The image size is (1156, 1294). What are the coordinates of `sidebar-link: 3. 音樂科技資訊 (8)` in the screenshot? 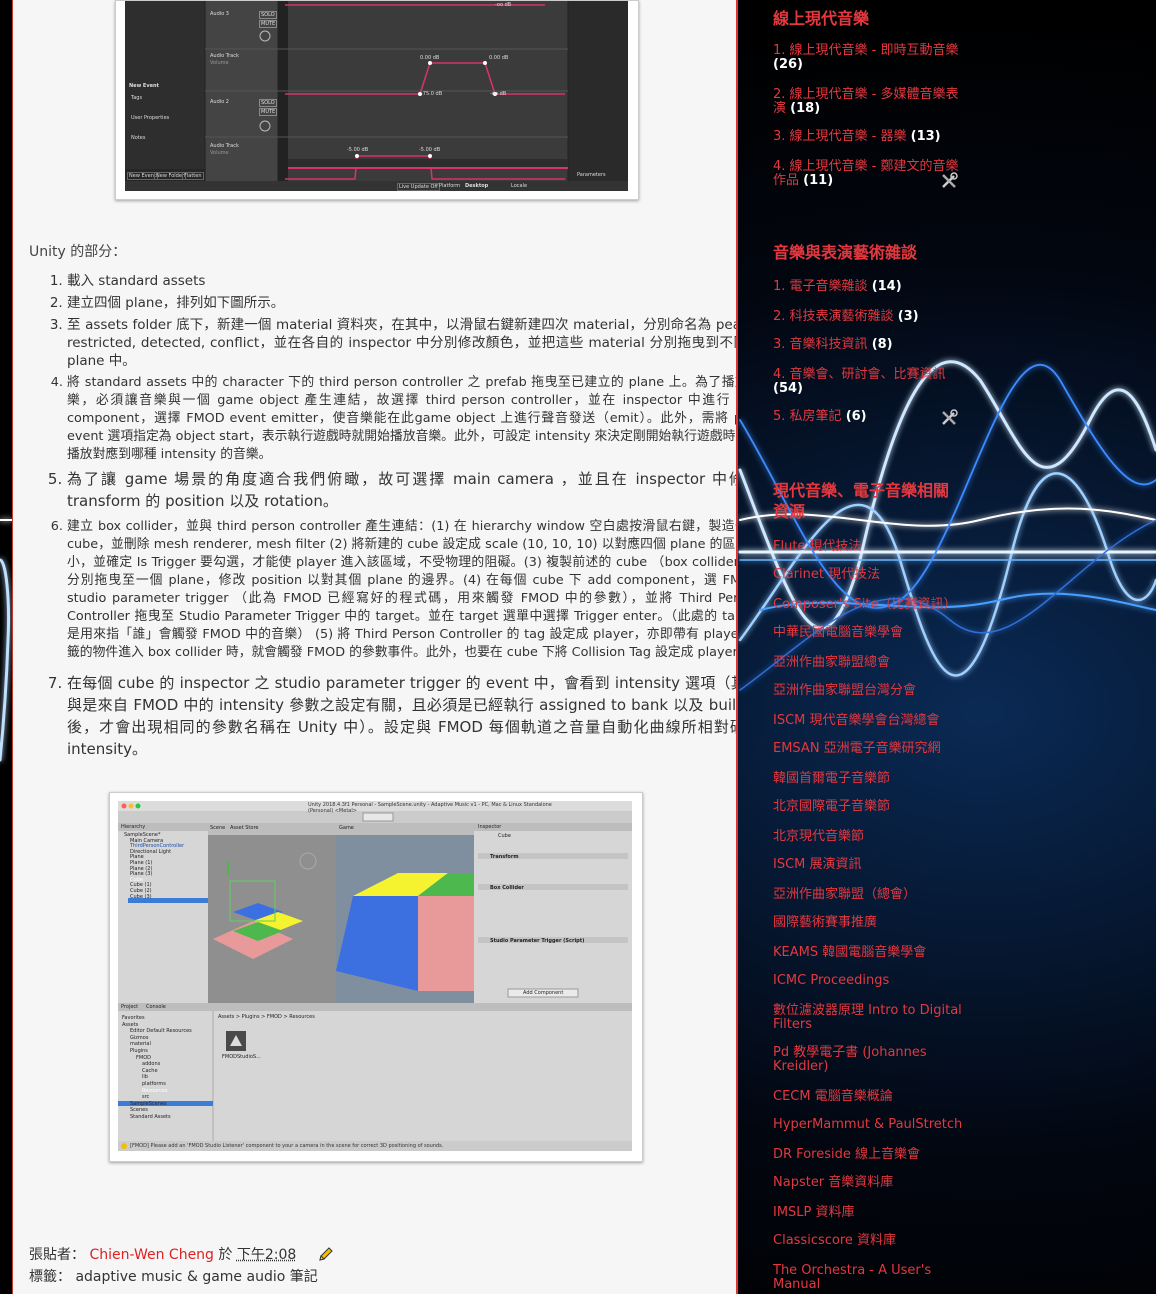 It's located at (868, 345).